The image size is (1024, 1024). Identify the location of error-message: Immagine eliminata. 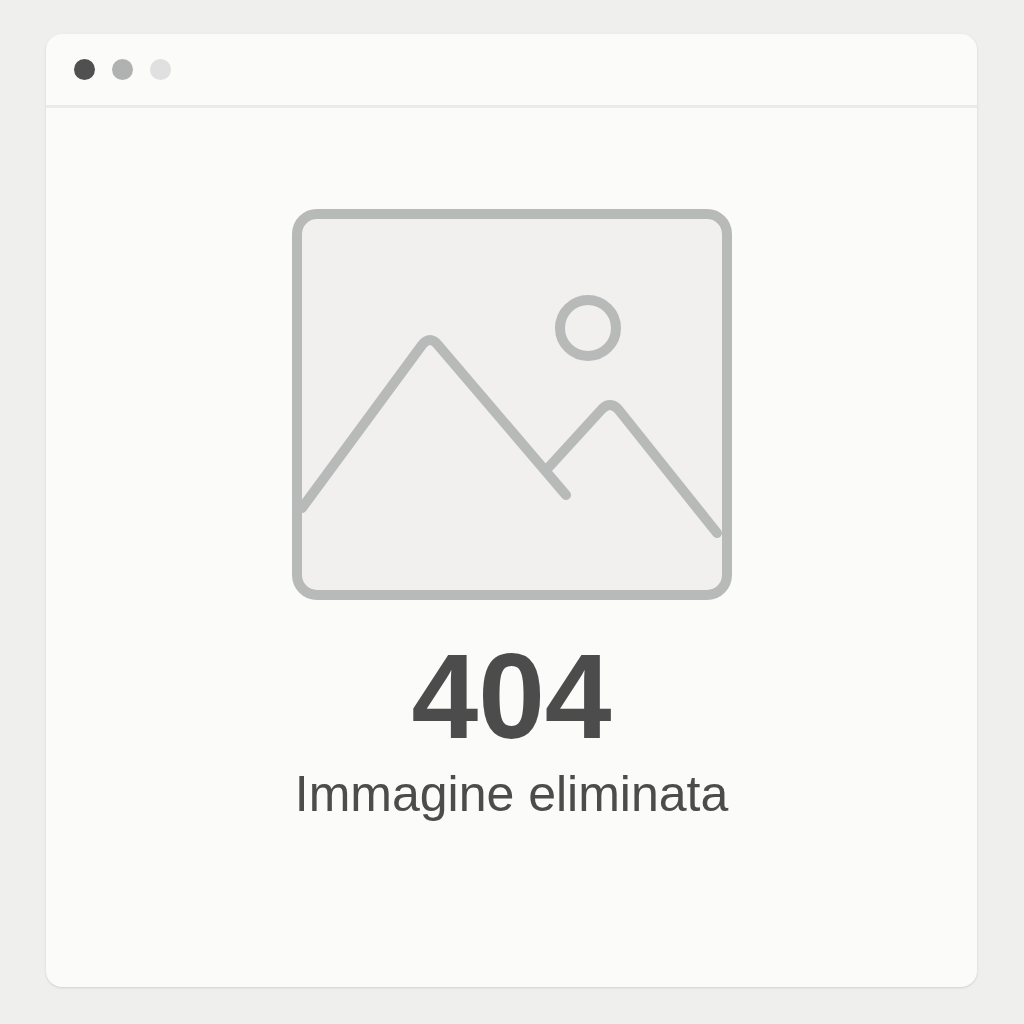
(511, 794).